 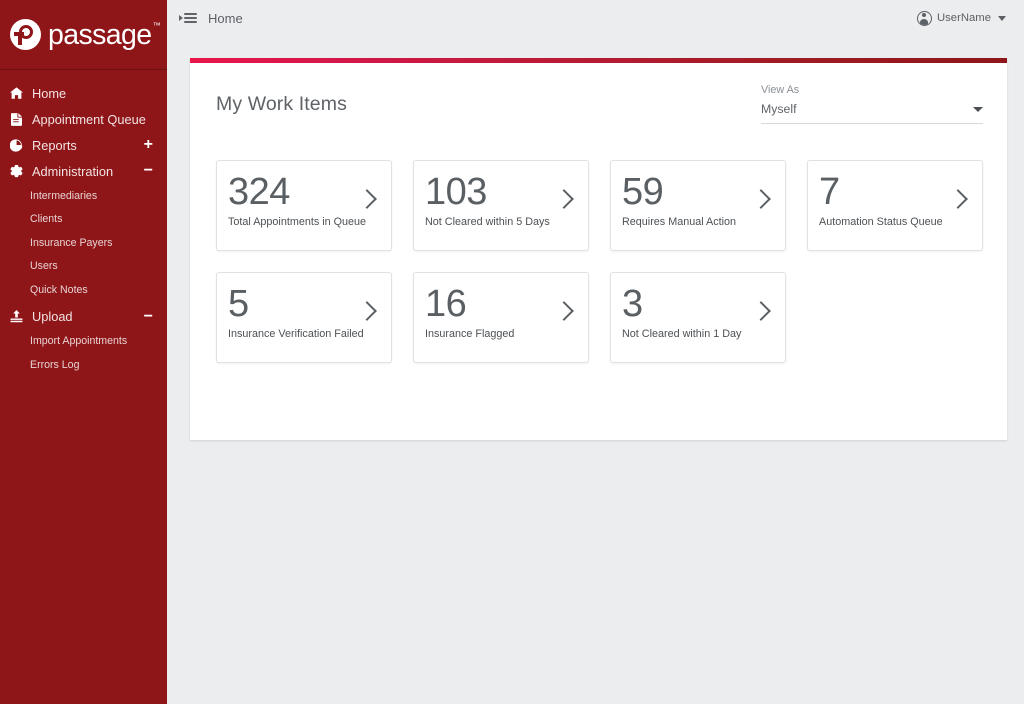 What do you see at coordinates (89, 119) in the screenshot?
I see `sidebar-item-appointment-queue-label: Appointment Queue` at bounding box center [89, 119].